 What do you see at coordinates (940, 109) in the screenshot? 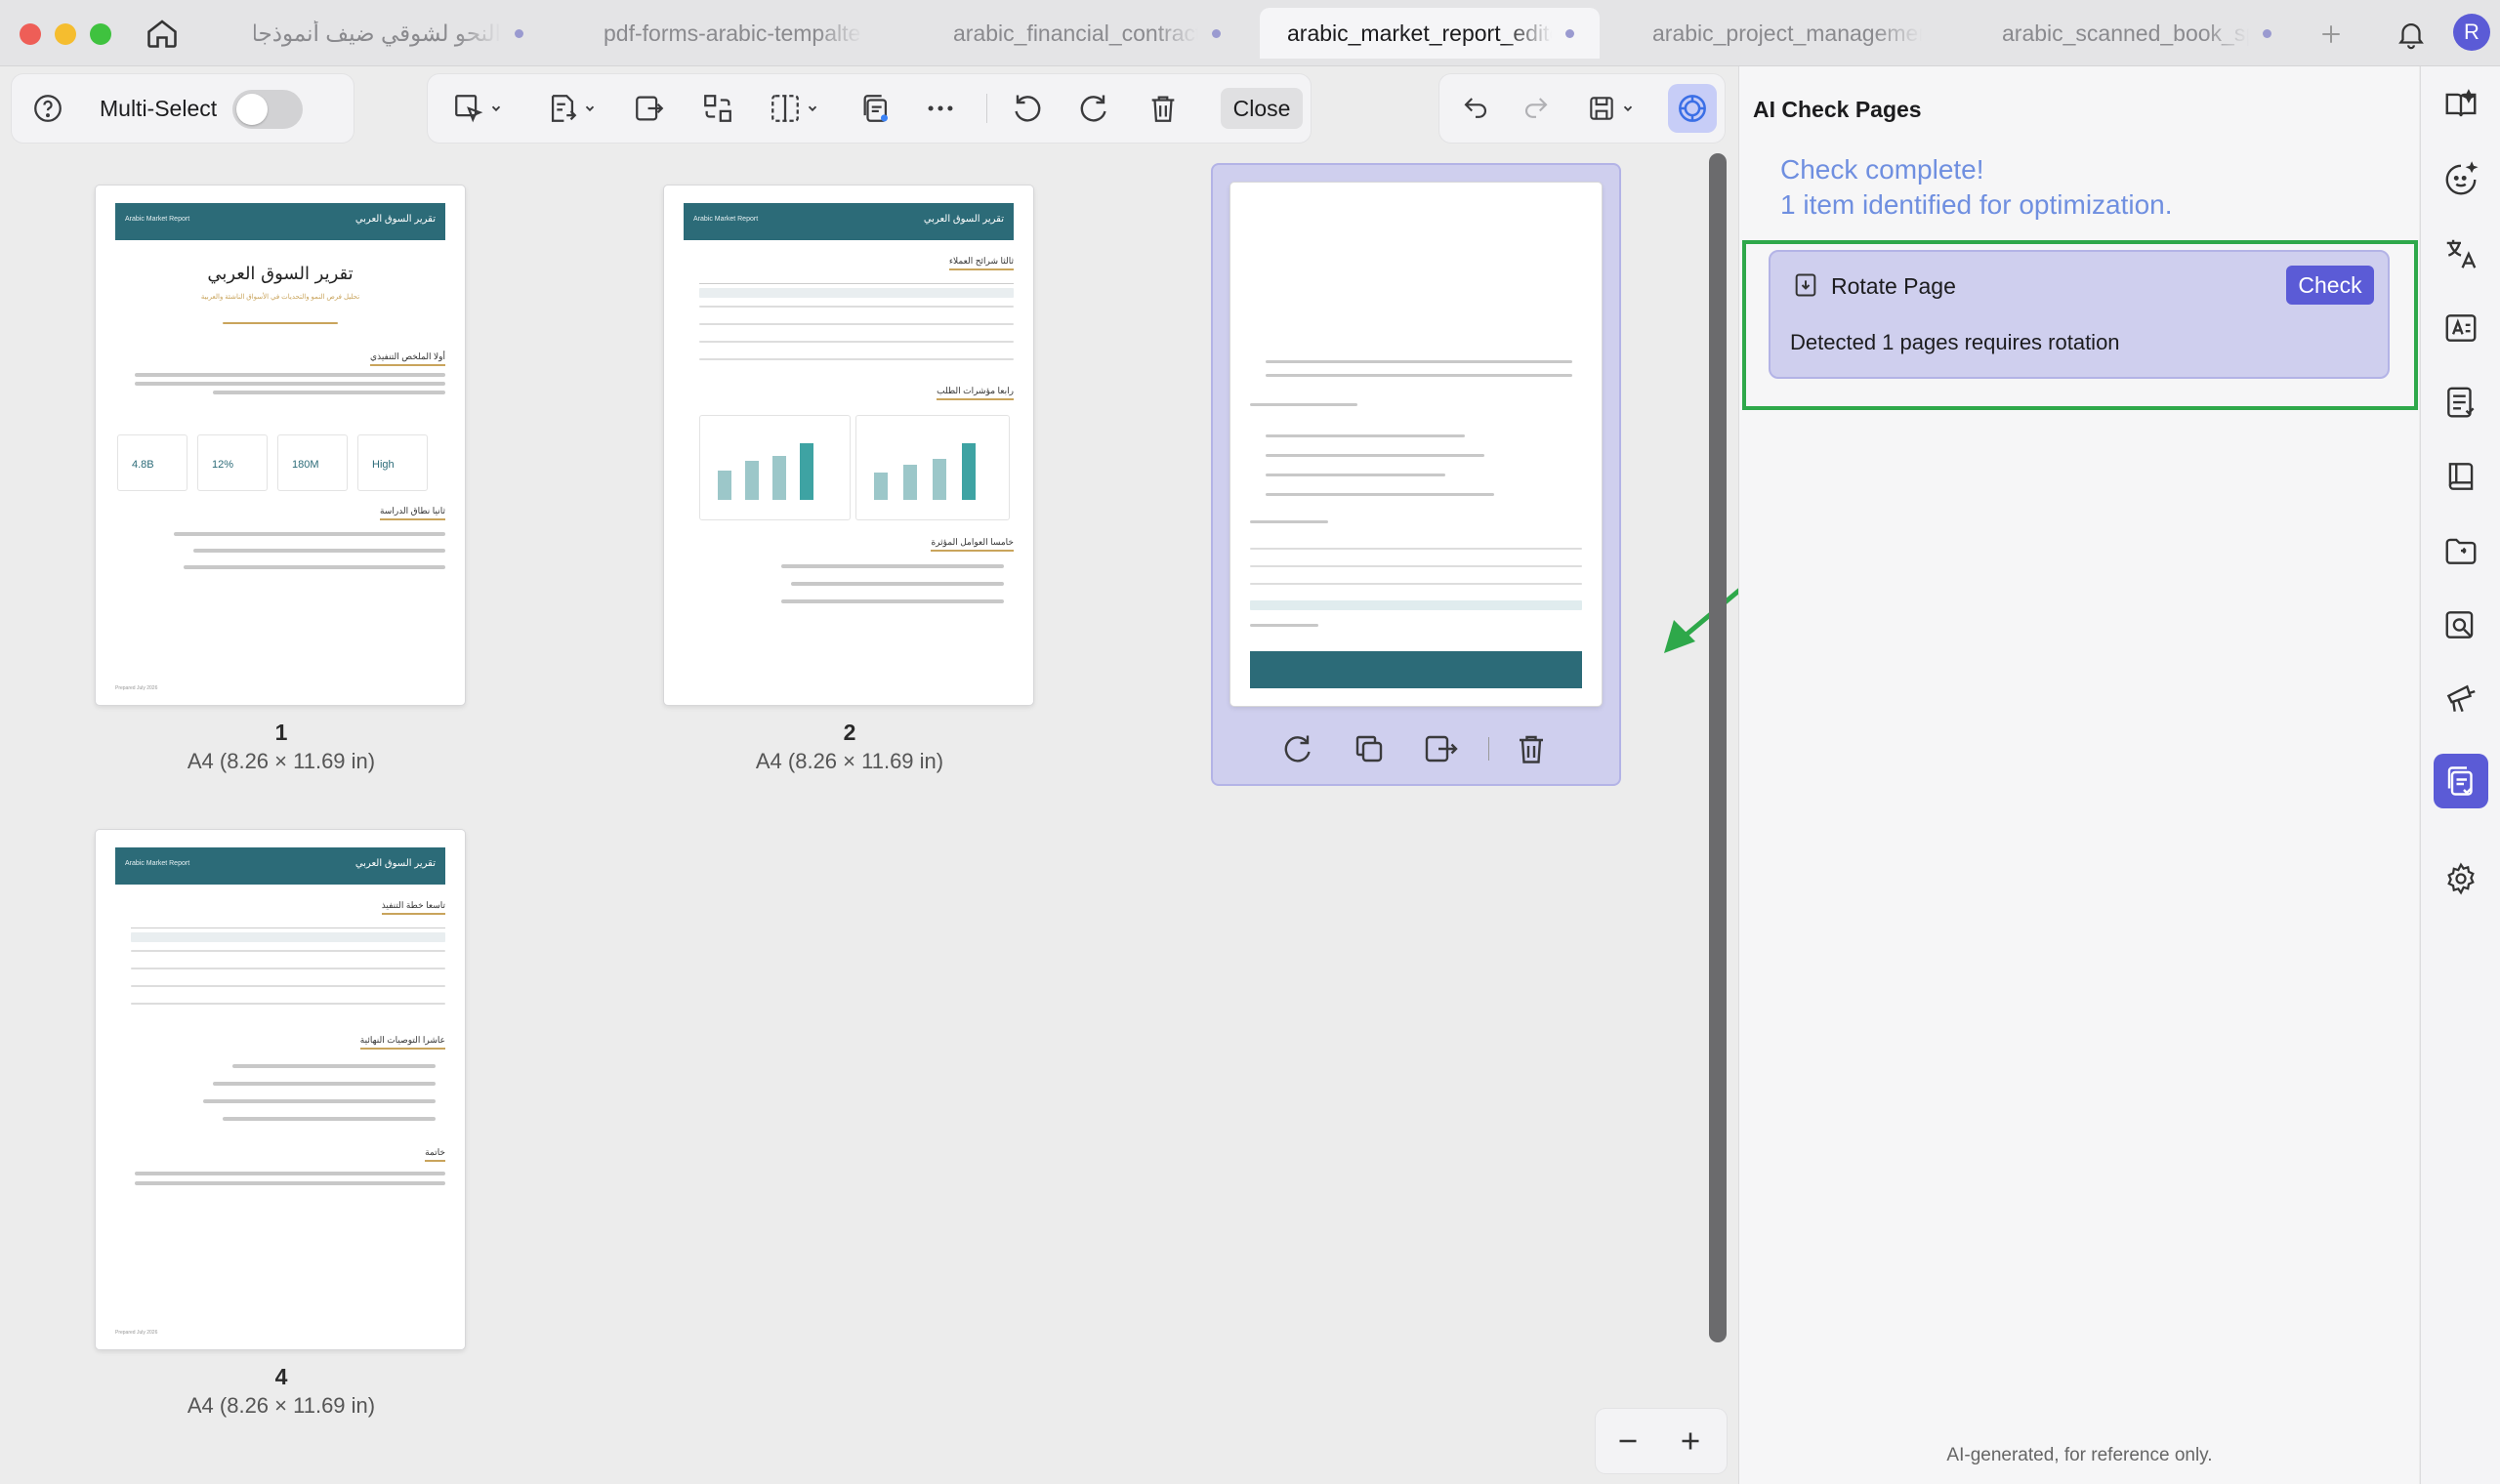
I see `more-options-icon` at bounding box center [940, 109].